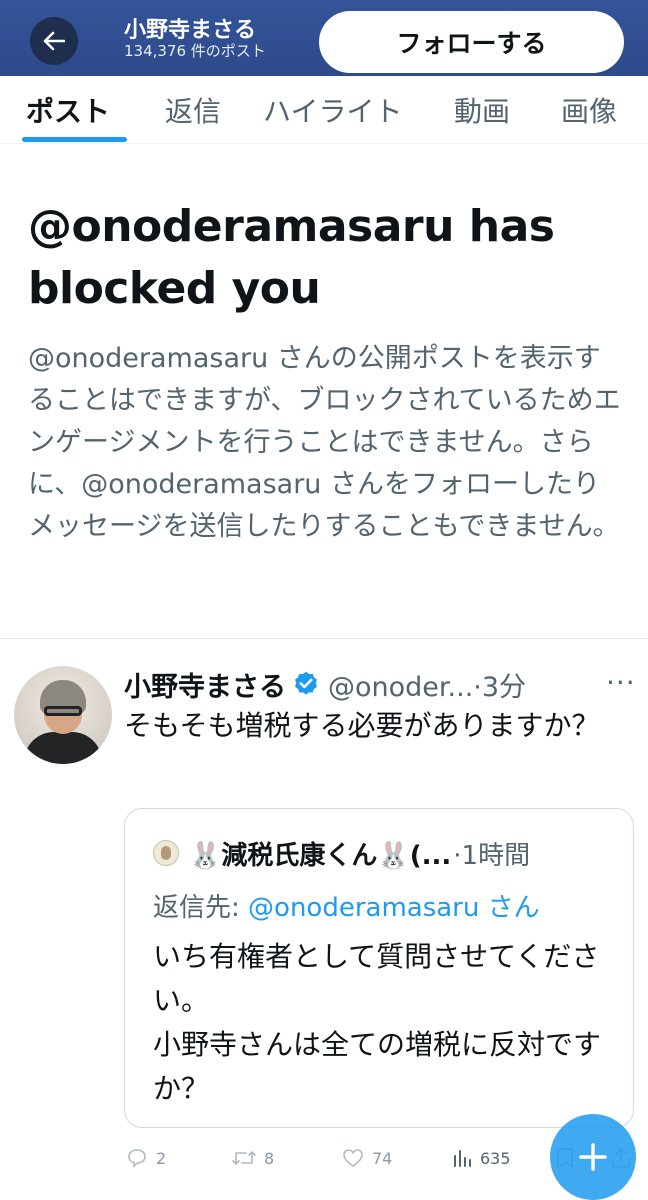 The height and width of the screenshot is (1200, 648). Describe the element at coordinates (205, 684) in the screenshot. I see `tweet-author-name: 小野寺まさる` at that location.